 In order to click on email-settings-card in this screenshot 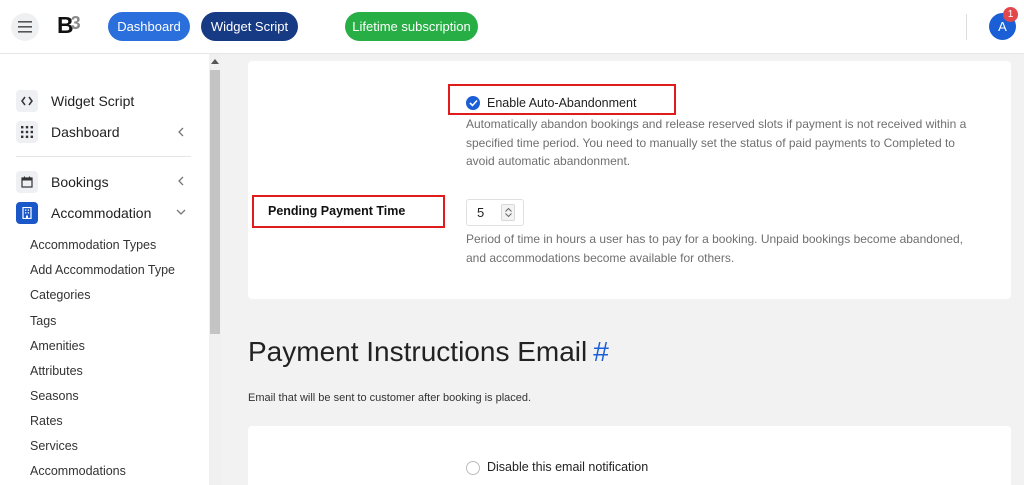, I will do `click(629, 455)`.